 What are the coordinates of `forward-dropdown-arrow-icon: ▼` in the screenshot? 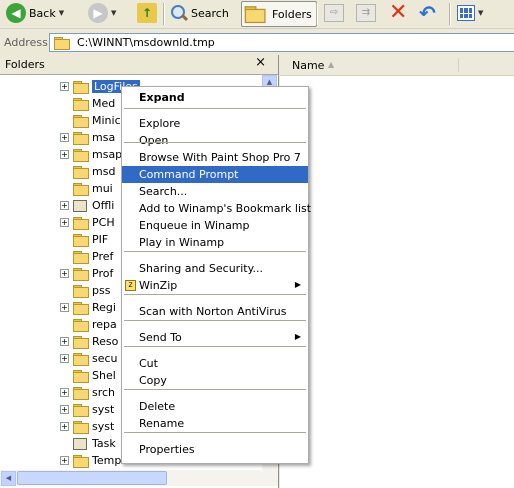 It's located at (113, 13).